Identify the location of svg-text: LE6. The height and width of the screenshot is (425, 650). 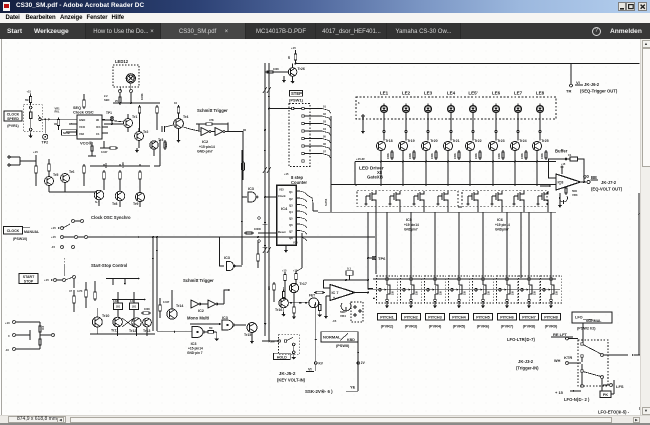
(496, 93).